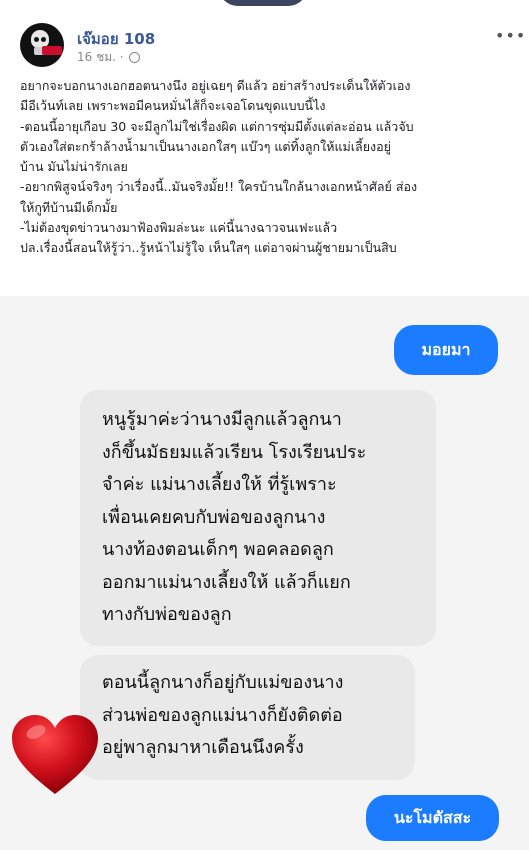 The height and width of the screenshot is (850, 529). I want to click on message-line: ส่วนพ่อของลูกแม่นางก็ยังติดต่อ, so click(222, 715).